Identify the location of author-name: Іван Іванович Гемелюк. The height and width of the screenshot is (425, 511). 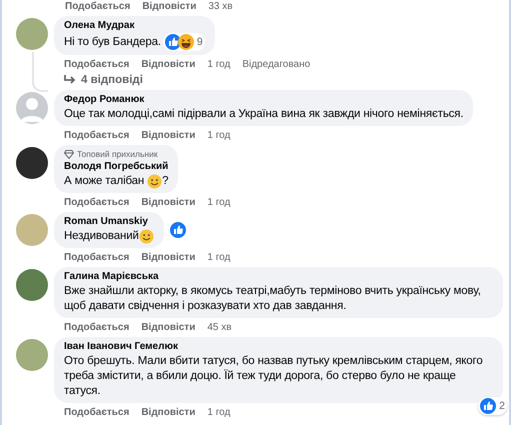
(278, 347).